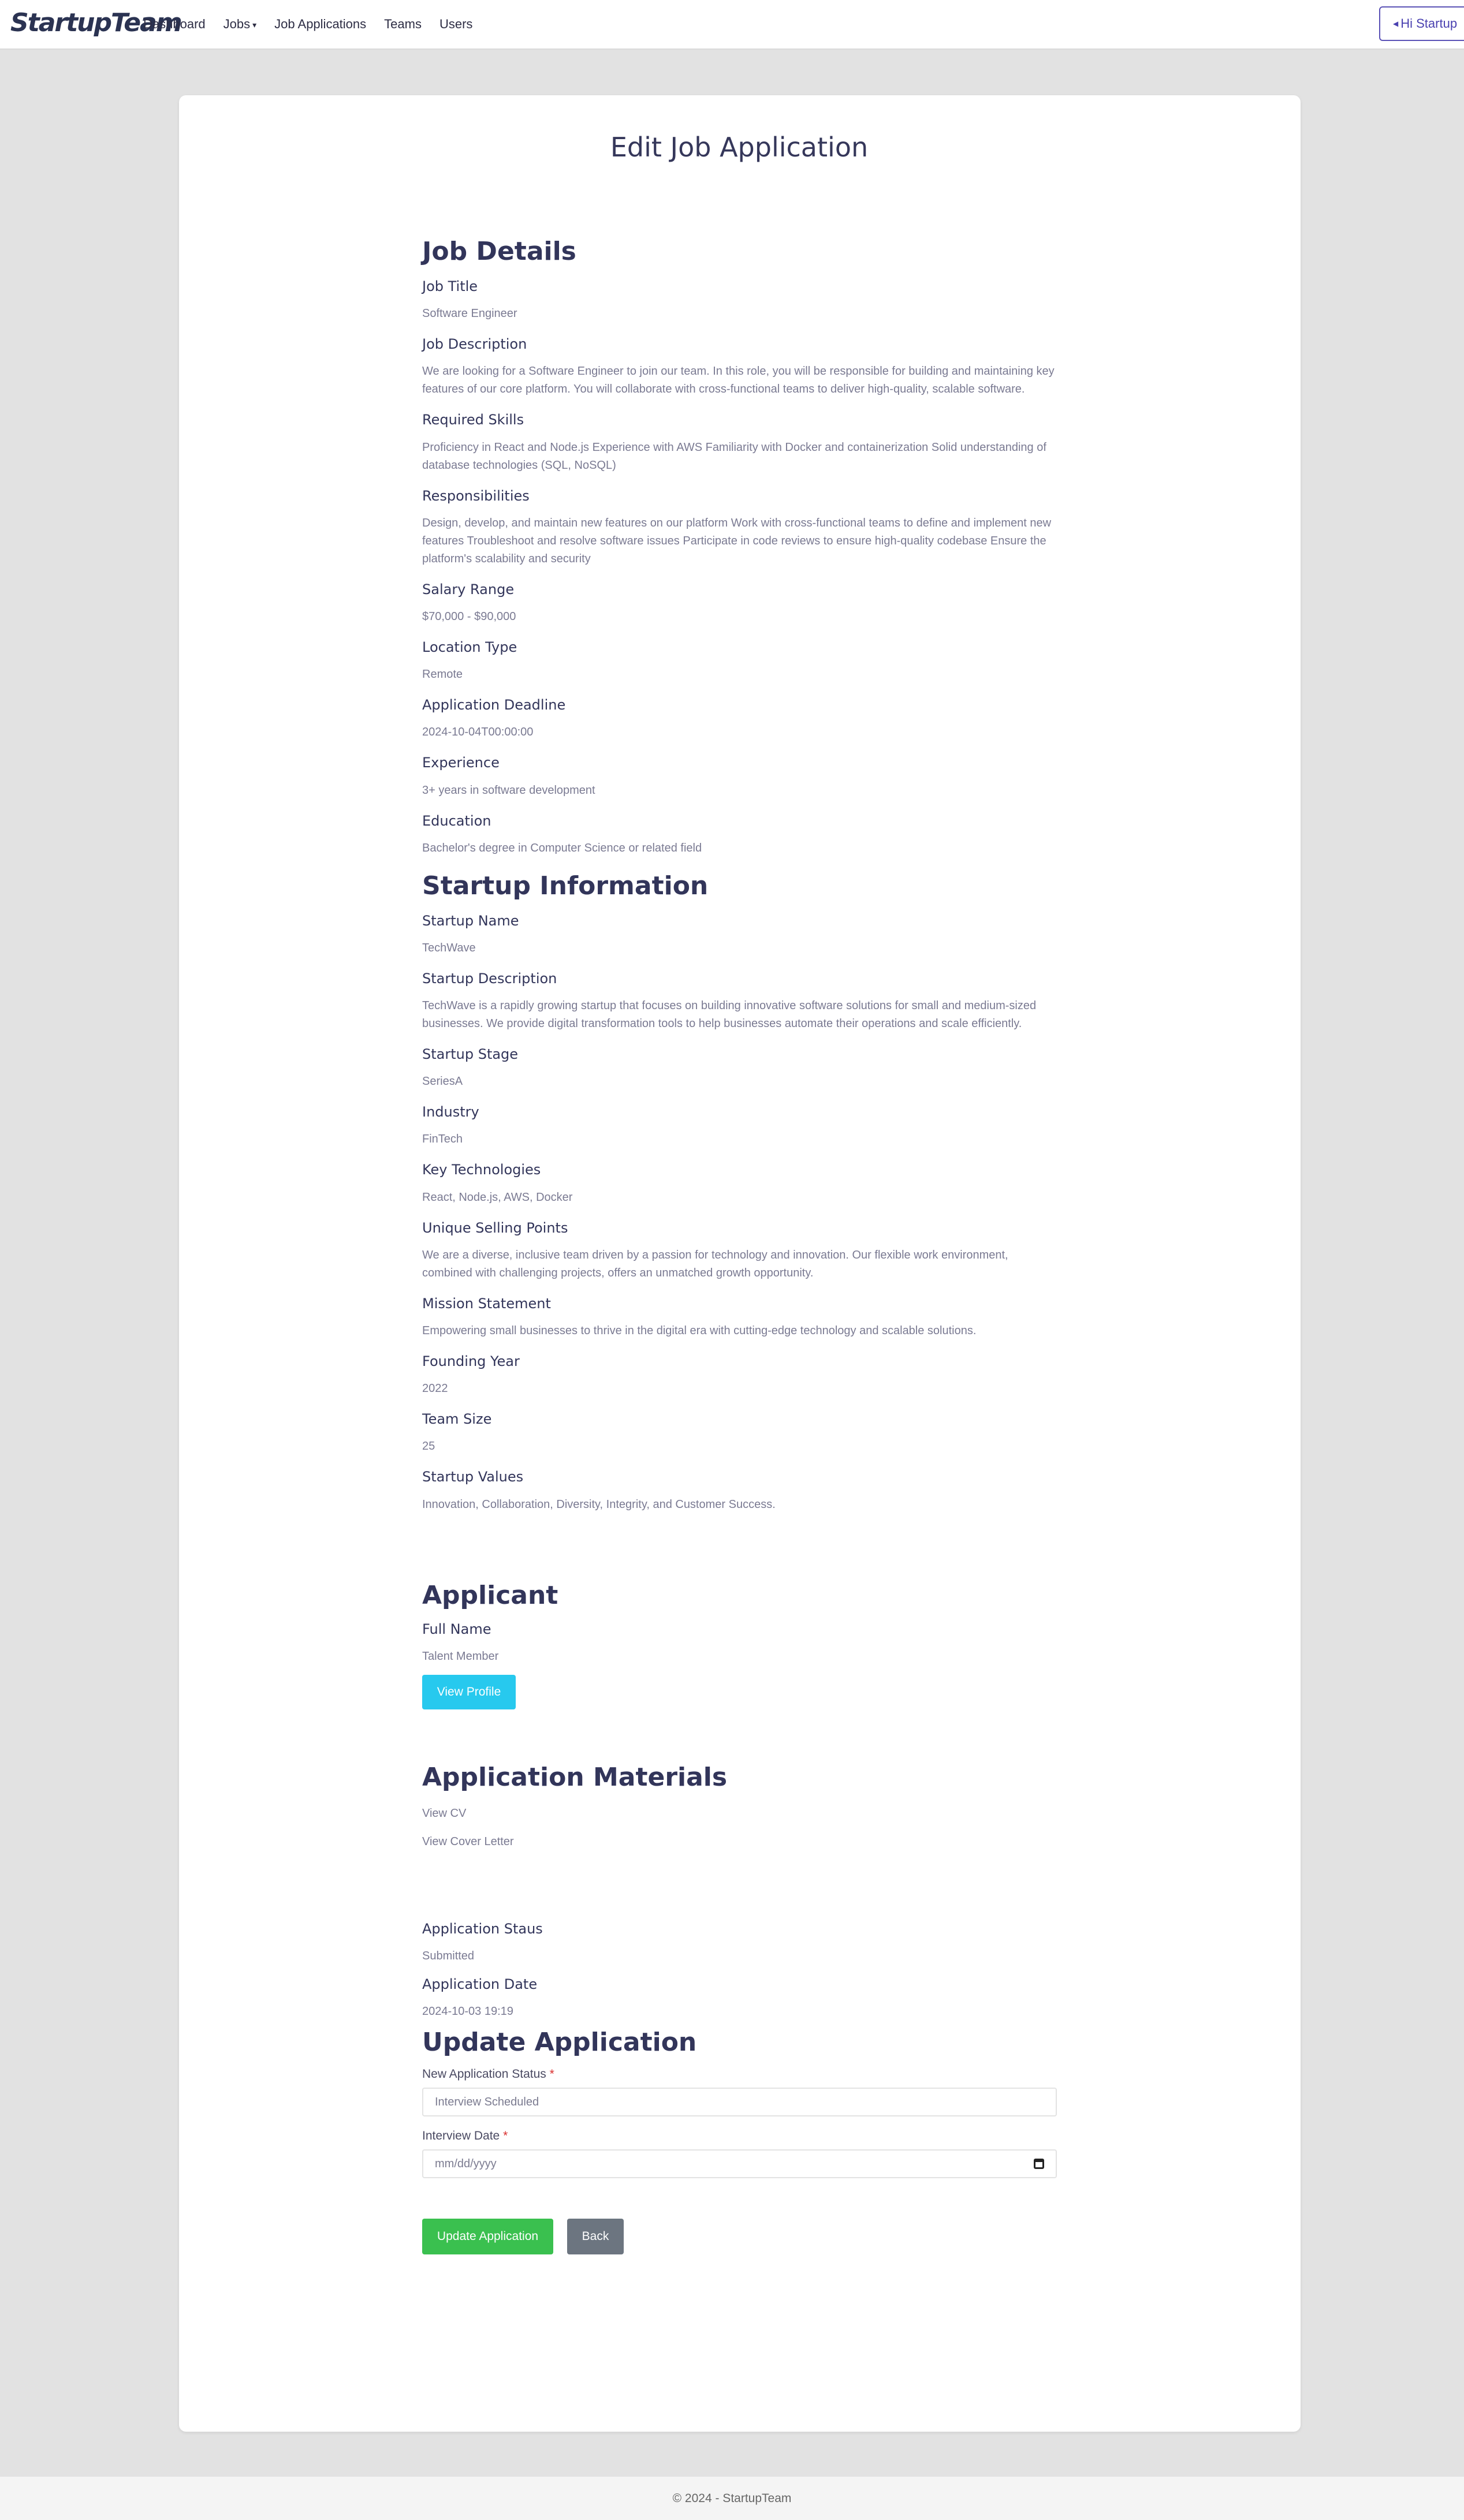  Describe the element at coordinates (487, 2237) in the screenshot. I see `update-application-button: Update Application` at that location.